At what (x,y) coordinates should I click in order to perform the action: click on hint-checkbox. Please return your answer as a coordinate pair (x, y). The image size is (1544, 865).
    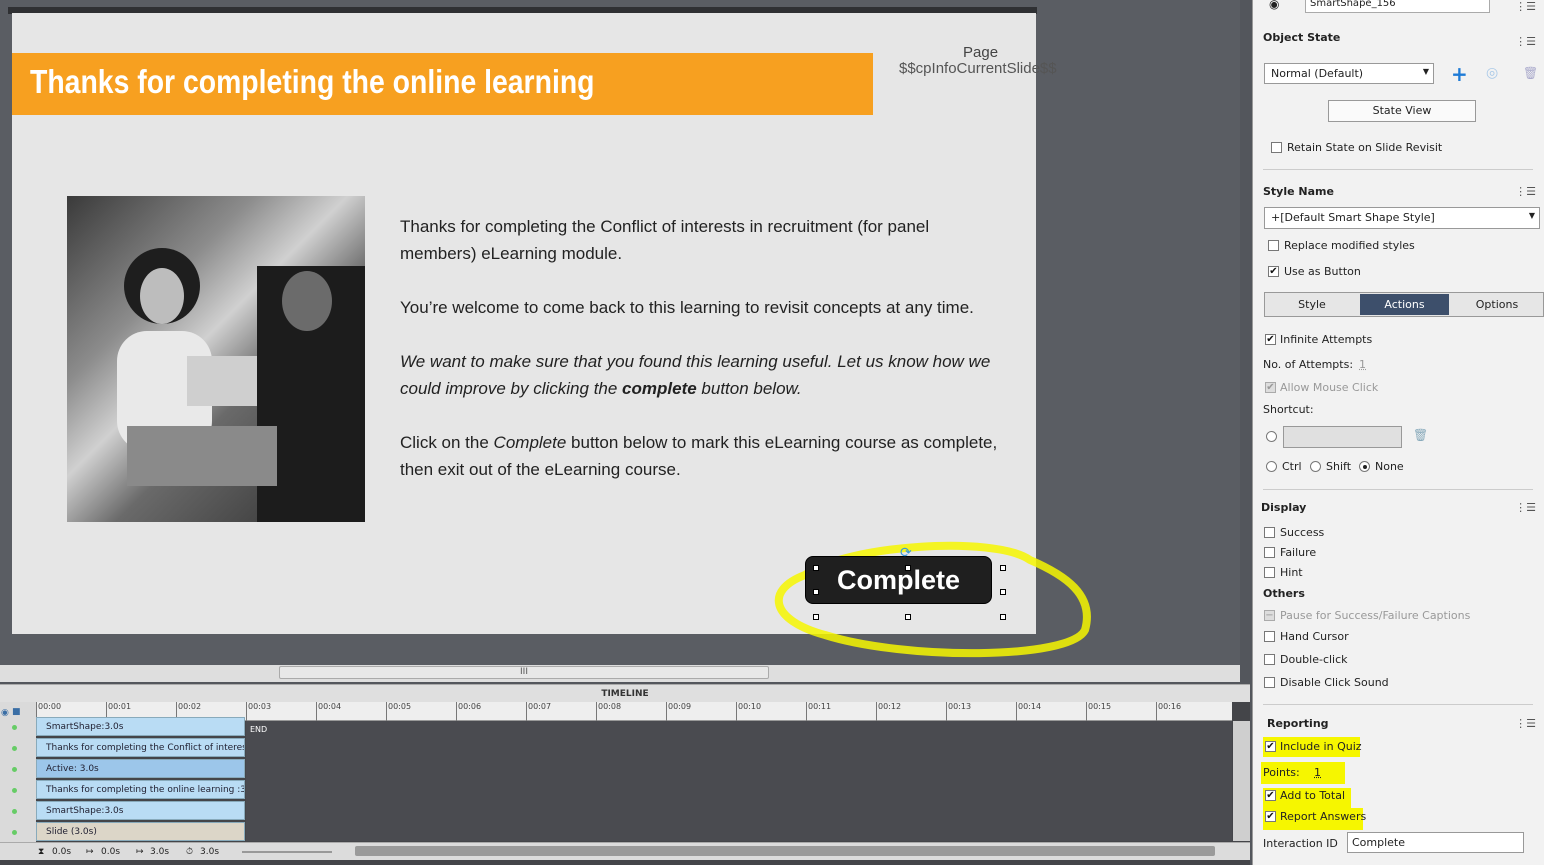
    Looking at the image, I should click on (1269, 572).